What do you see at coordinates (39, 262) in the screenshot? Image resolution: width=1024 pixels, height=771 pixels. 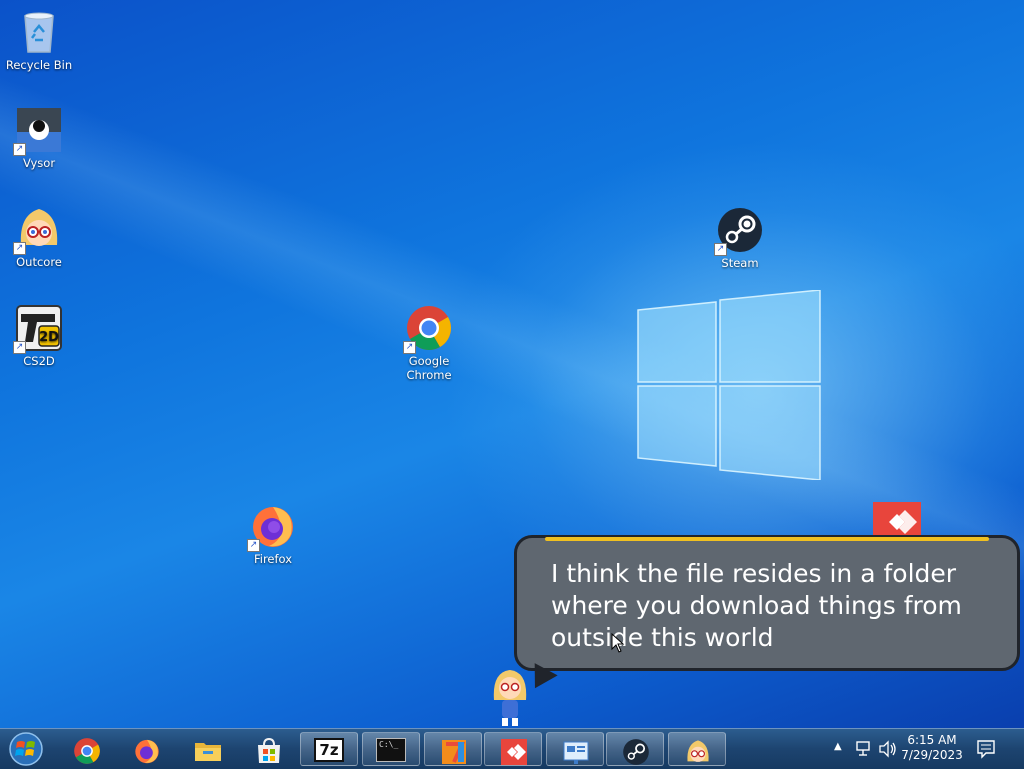 I see `icon-label: Outcore` at bounding box center [39, 262].